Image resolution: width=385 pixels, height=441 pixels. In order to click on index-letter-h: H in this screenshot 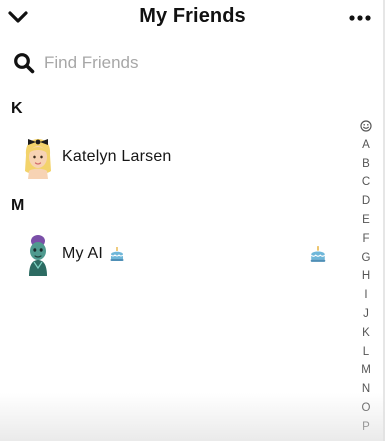, I will do `click(366, 276)`.